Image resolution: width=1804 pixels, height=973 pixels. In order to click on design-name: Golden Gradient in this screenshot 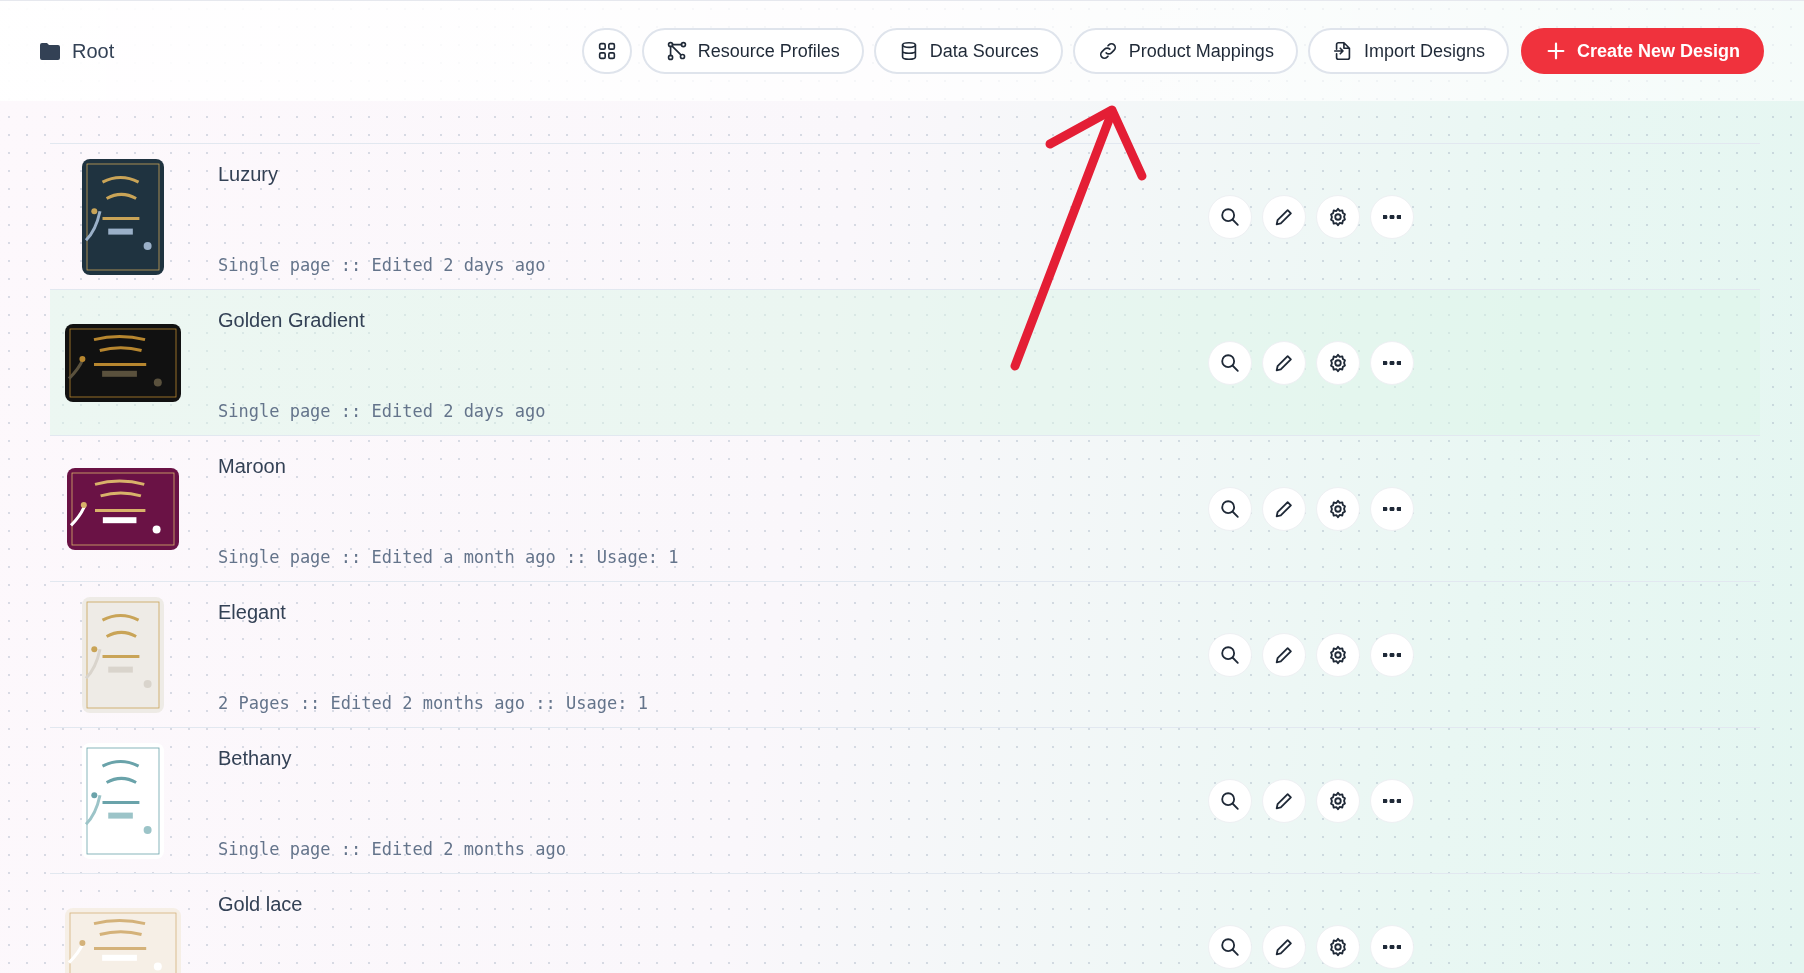, I will do `click(292, 320)`.